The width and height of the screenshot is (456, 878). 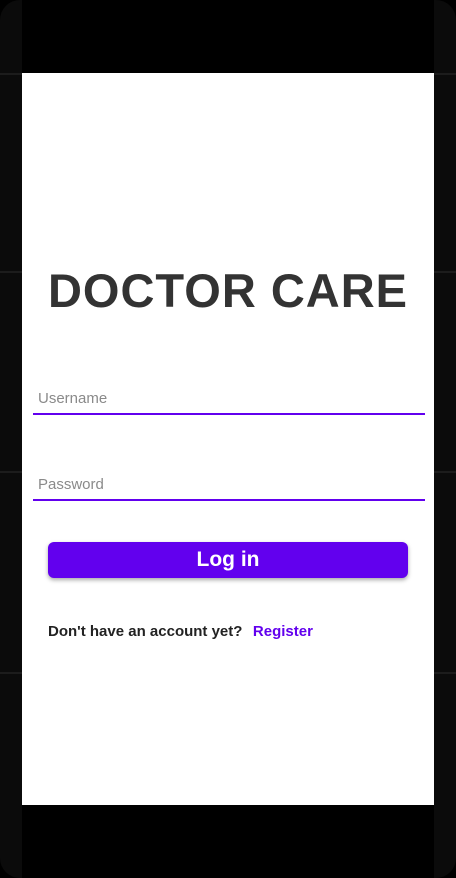 I want to click on username-input, so click(x=228, y=398).